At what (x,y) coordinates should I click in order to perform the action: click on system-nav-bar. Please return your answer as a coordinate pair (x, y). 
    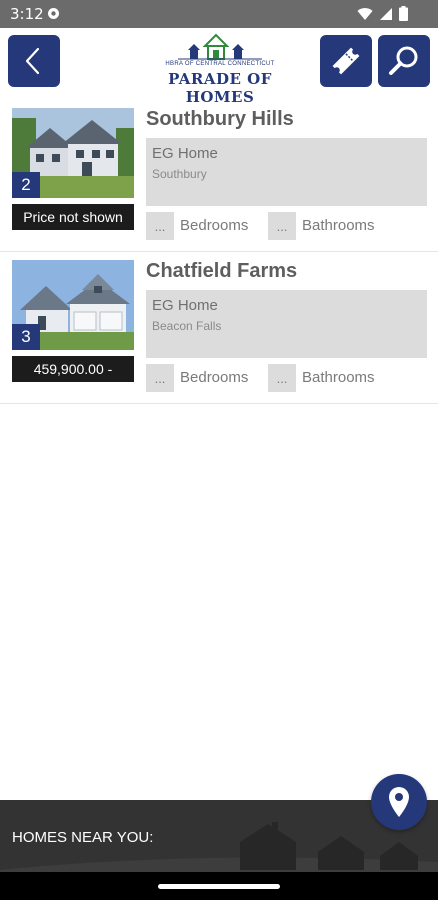
    Looking at the image, I should click on (219, 886).